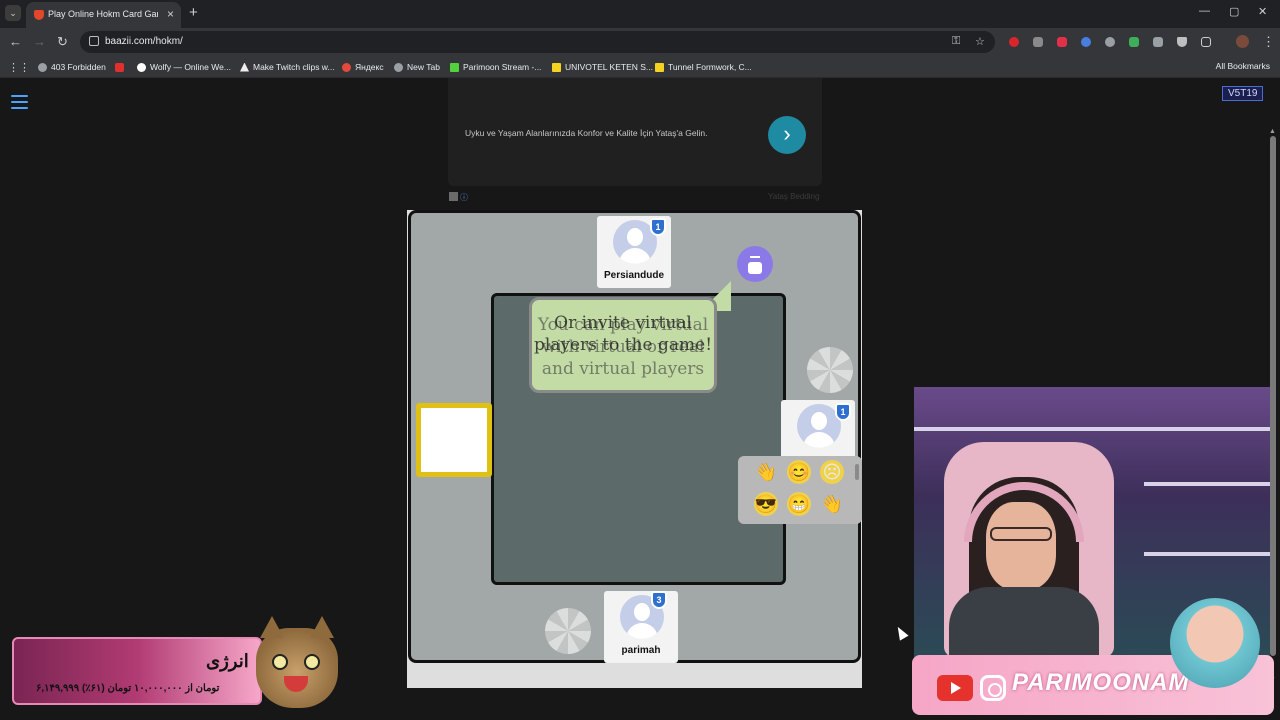 The height and width of the screenshot is (720, 1280). What do you see at coordinates (1242, 41) in the screenshot?
I see `profile-avatar` at bounding box center [1242, 41].